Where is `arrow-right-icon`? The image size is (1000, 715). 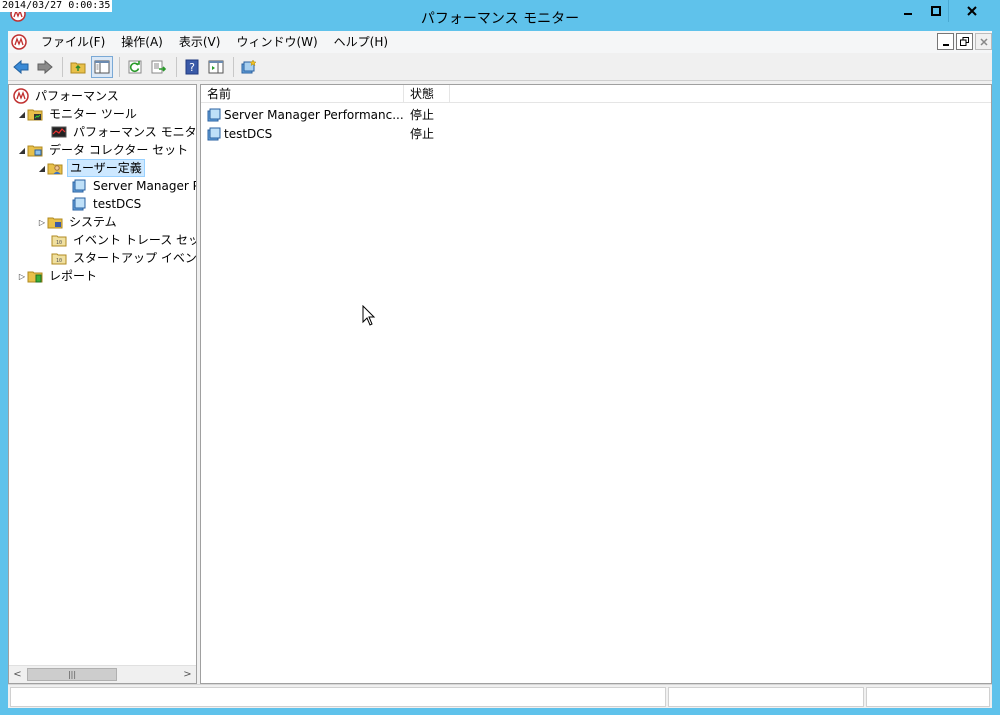 arrow-right-icon is located at coordinates (45, 66).